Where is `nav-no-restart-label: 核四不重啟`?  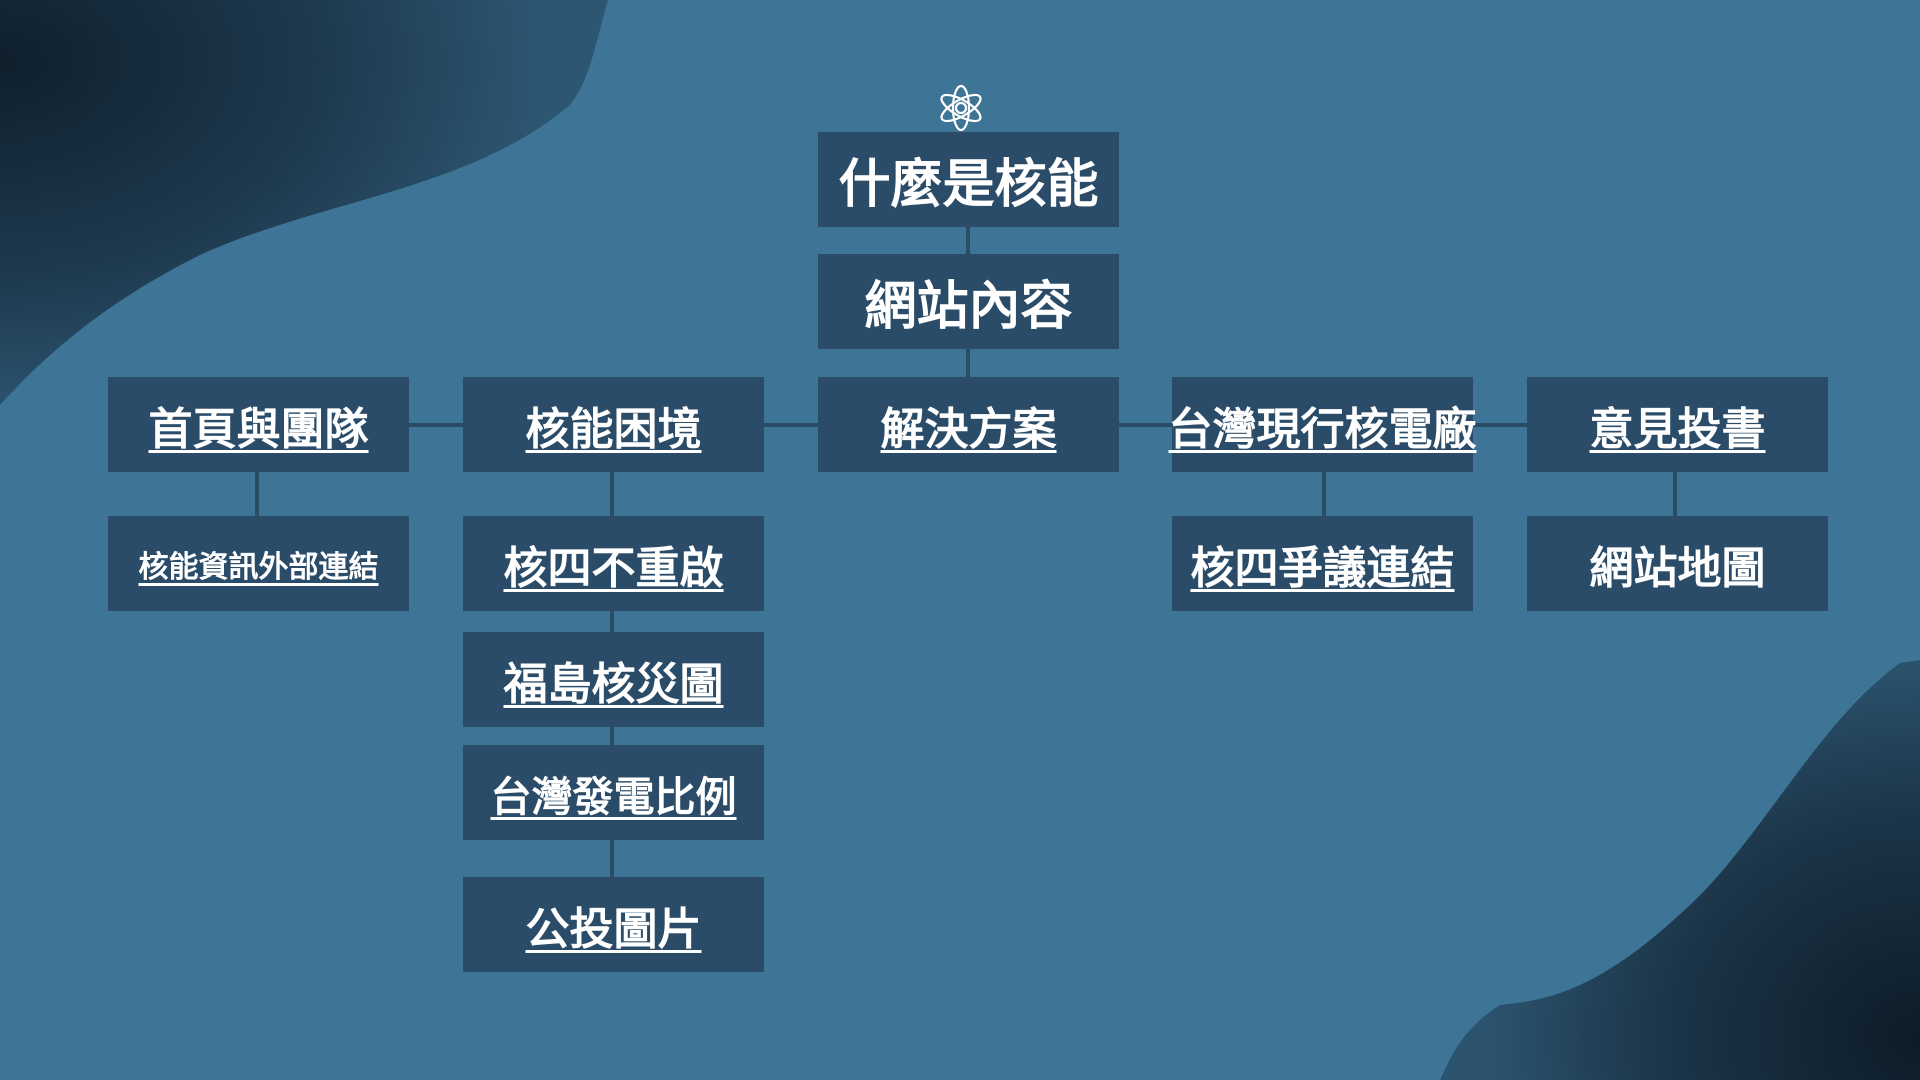
nav-no-restart-label: 核四不重啟 is located at coordinates (614, 564).